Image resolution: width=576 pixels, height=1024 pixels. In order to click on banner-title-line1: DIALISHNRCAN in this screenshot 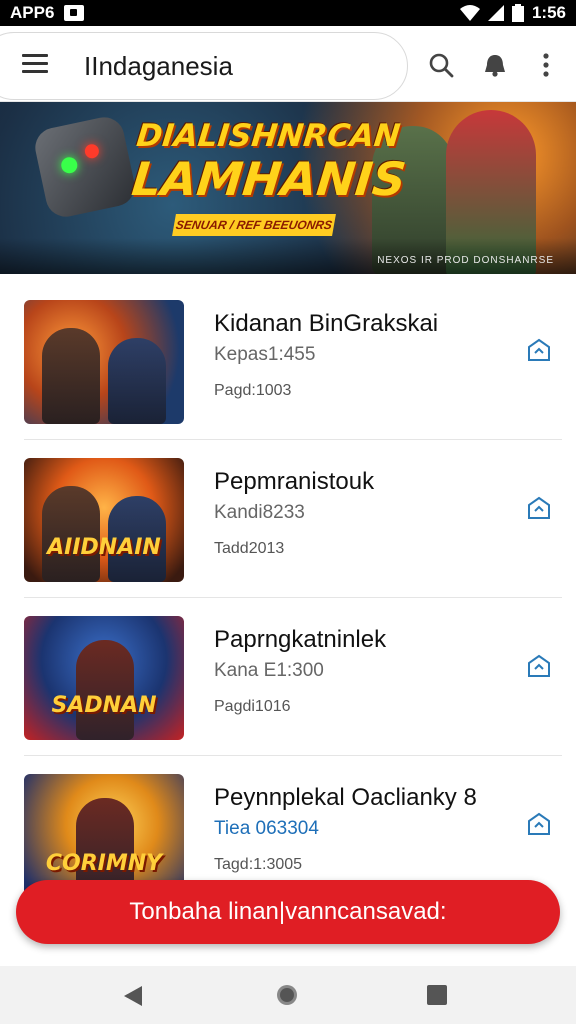, I will do `click(268, 136)`.